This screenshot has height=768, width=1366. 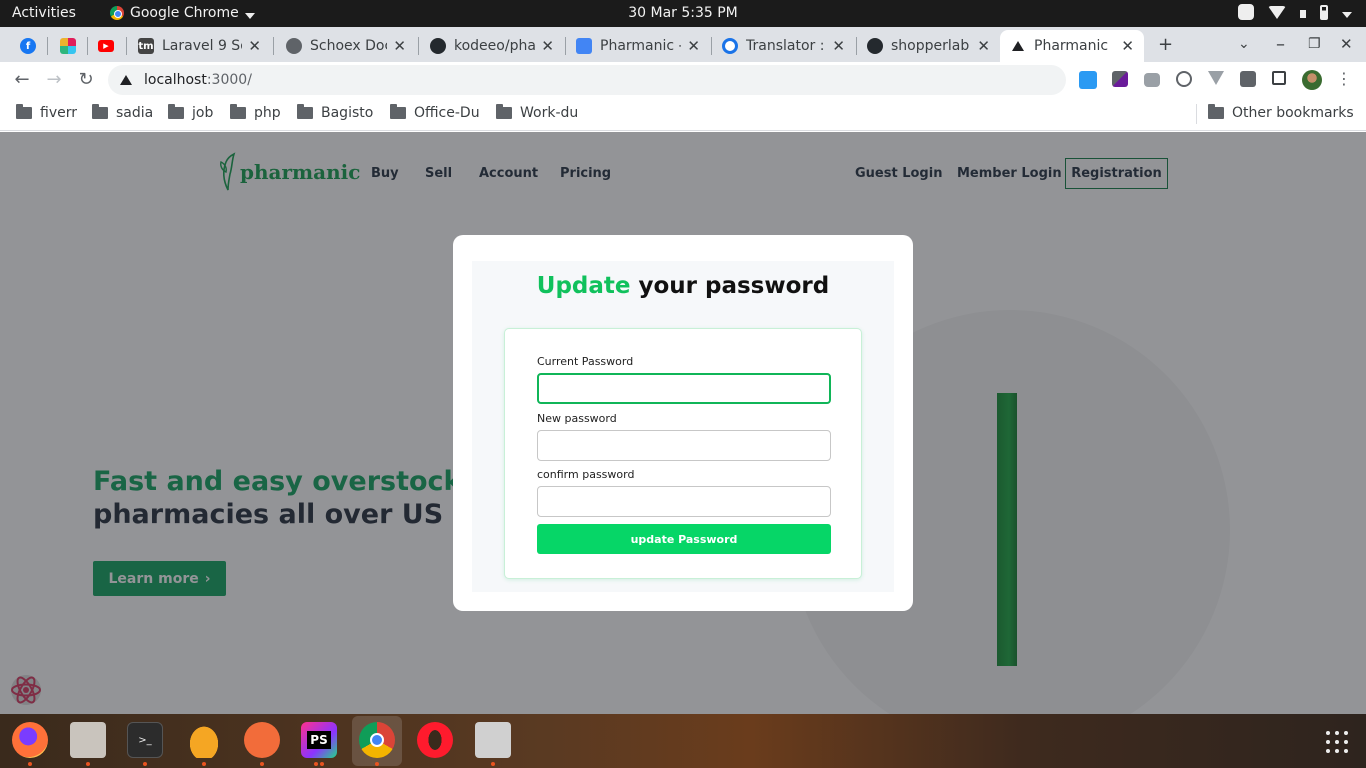 I want to click on update-password-button: update Password, so click(x=684, y=539).